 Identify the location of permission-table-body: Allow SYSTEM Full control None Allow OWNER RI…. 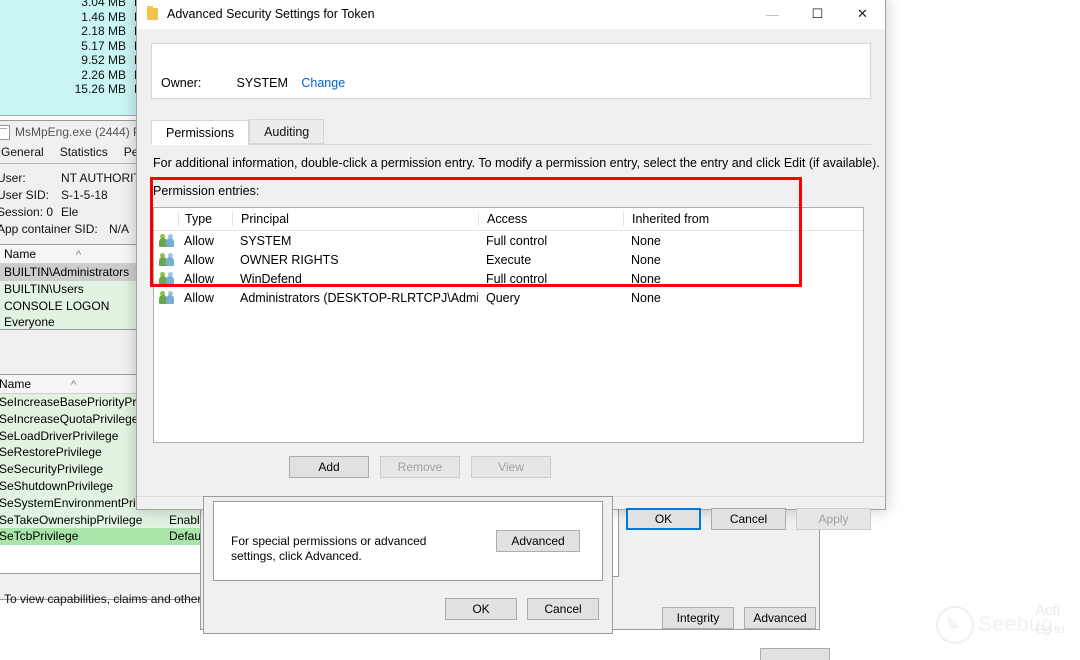
(508, 269).